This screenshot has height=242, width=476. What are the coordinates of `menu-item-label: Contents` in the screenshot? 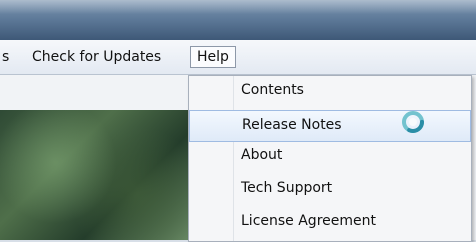 It's located at (272, 90).